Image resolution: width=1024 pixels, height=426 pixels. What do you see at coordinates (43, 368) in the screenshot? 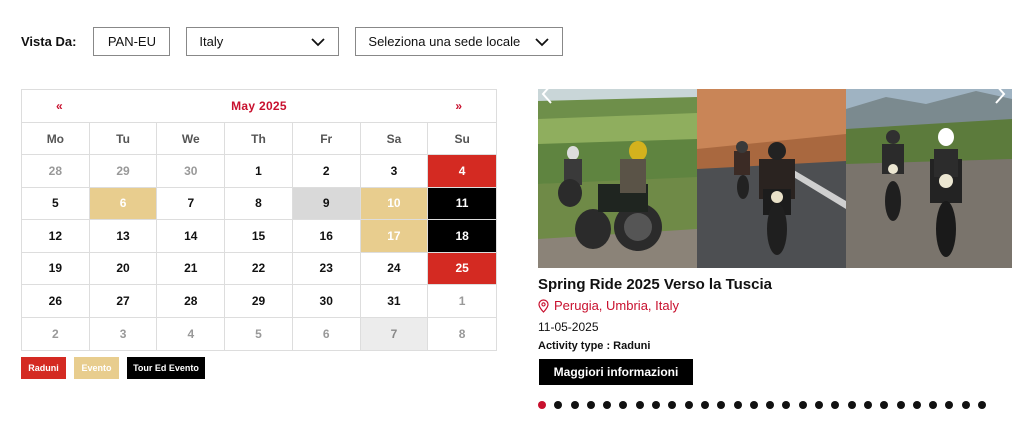
I see `legend-raduni: Raduni` at bounding box center [43, 368].